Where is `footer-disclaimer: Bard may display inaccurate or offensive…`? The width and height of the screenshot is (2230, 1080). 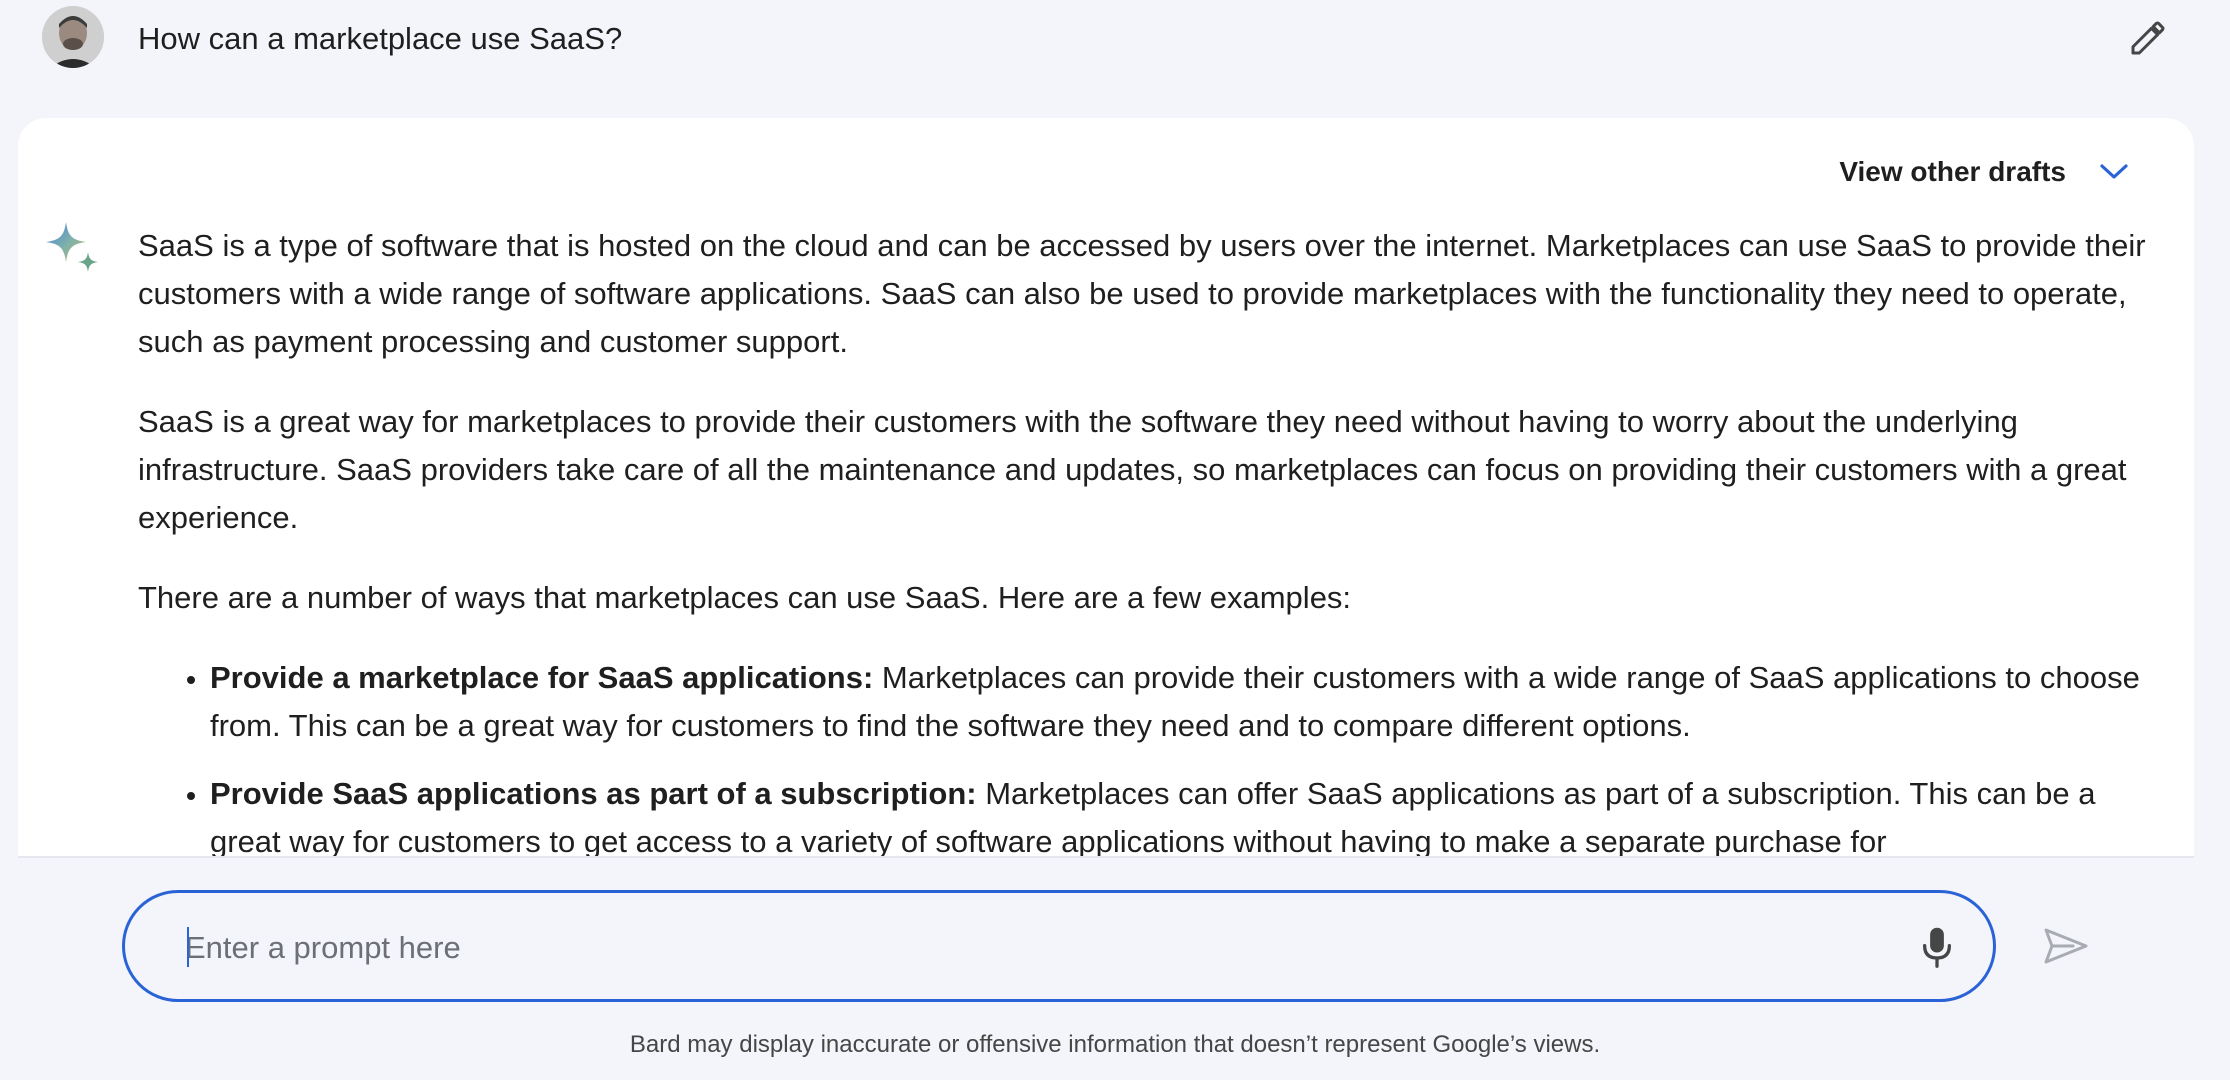 footer-disclaimer: Bard may display inaccurate or offensive… is located at coordinates (1115, 1044).